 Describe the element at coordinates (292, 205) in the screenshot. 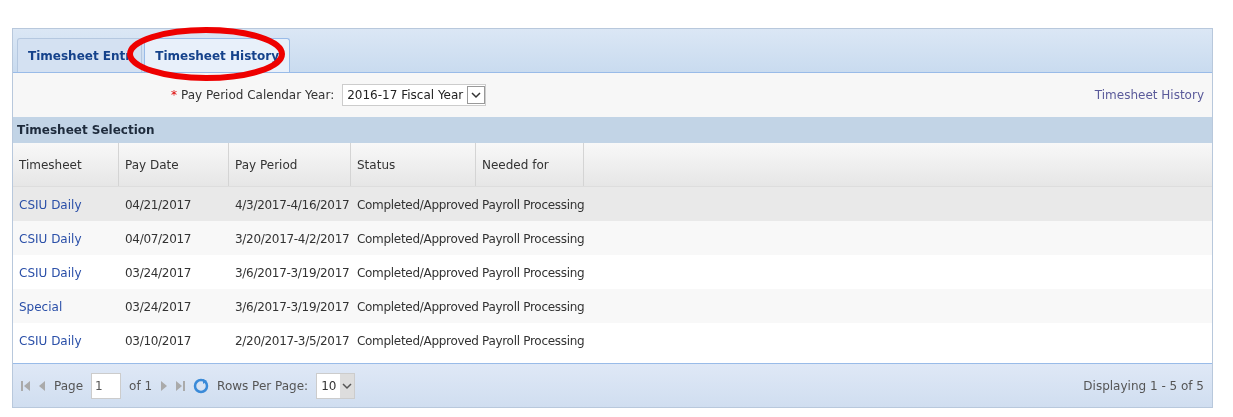

I see `table-cell: 4/3/2017-4/16/2017` at that location.